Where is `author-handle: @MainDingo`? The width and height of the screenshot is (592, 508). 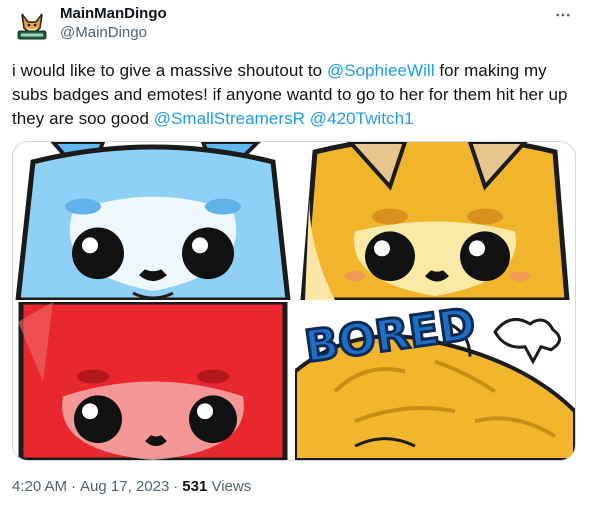 author-handle: @MainDingo is located at coordinates (113, 33).